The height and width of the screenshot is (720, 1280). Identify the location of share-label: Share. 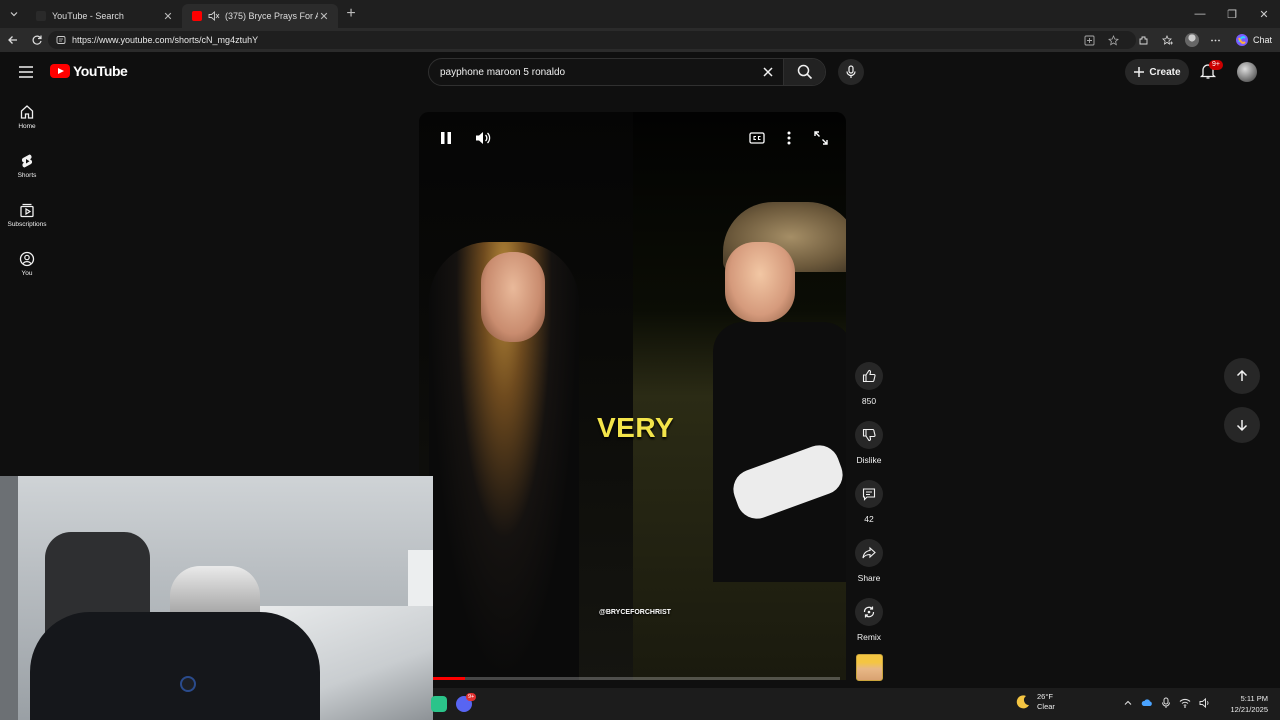
(869, 578).